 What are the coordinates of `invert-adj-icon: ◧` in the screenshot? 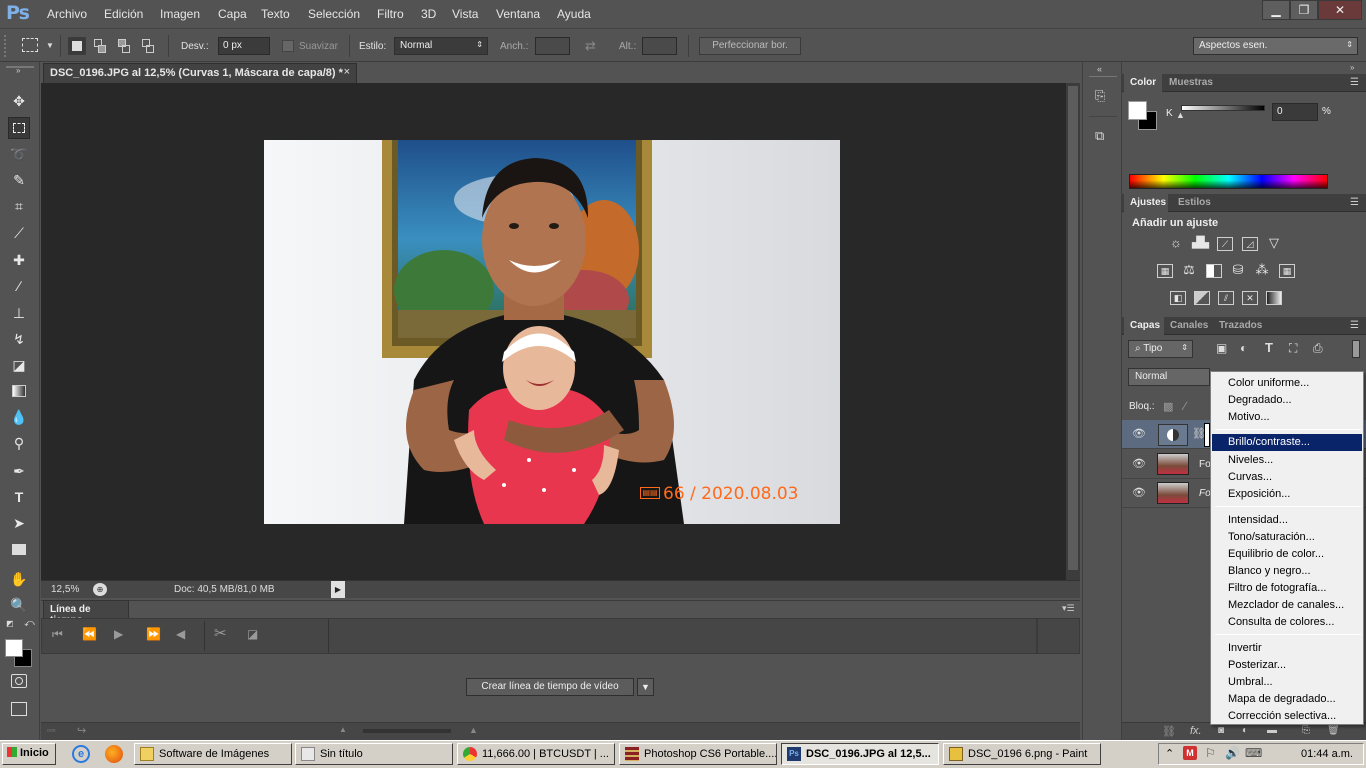 It's located at (1178, 298).